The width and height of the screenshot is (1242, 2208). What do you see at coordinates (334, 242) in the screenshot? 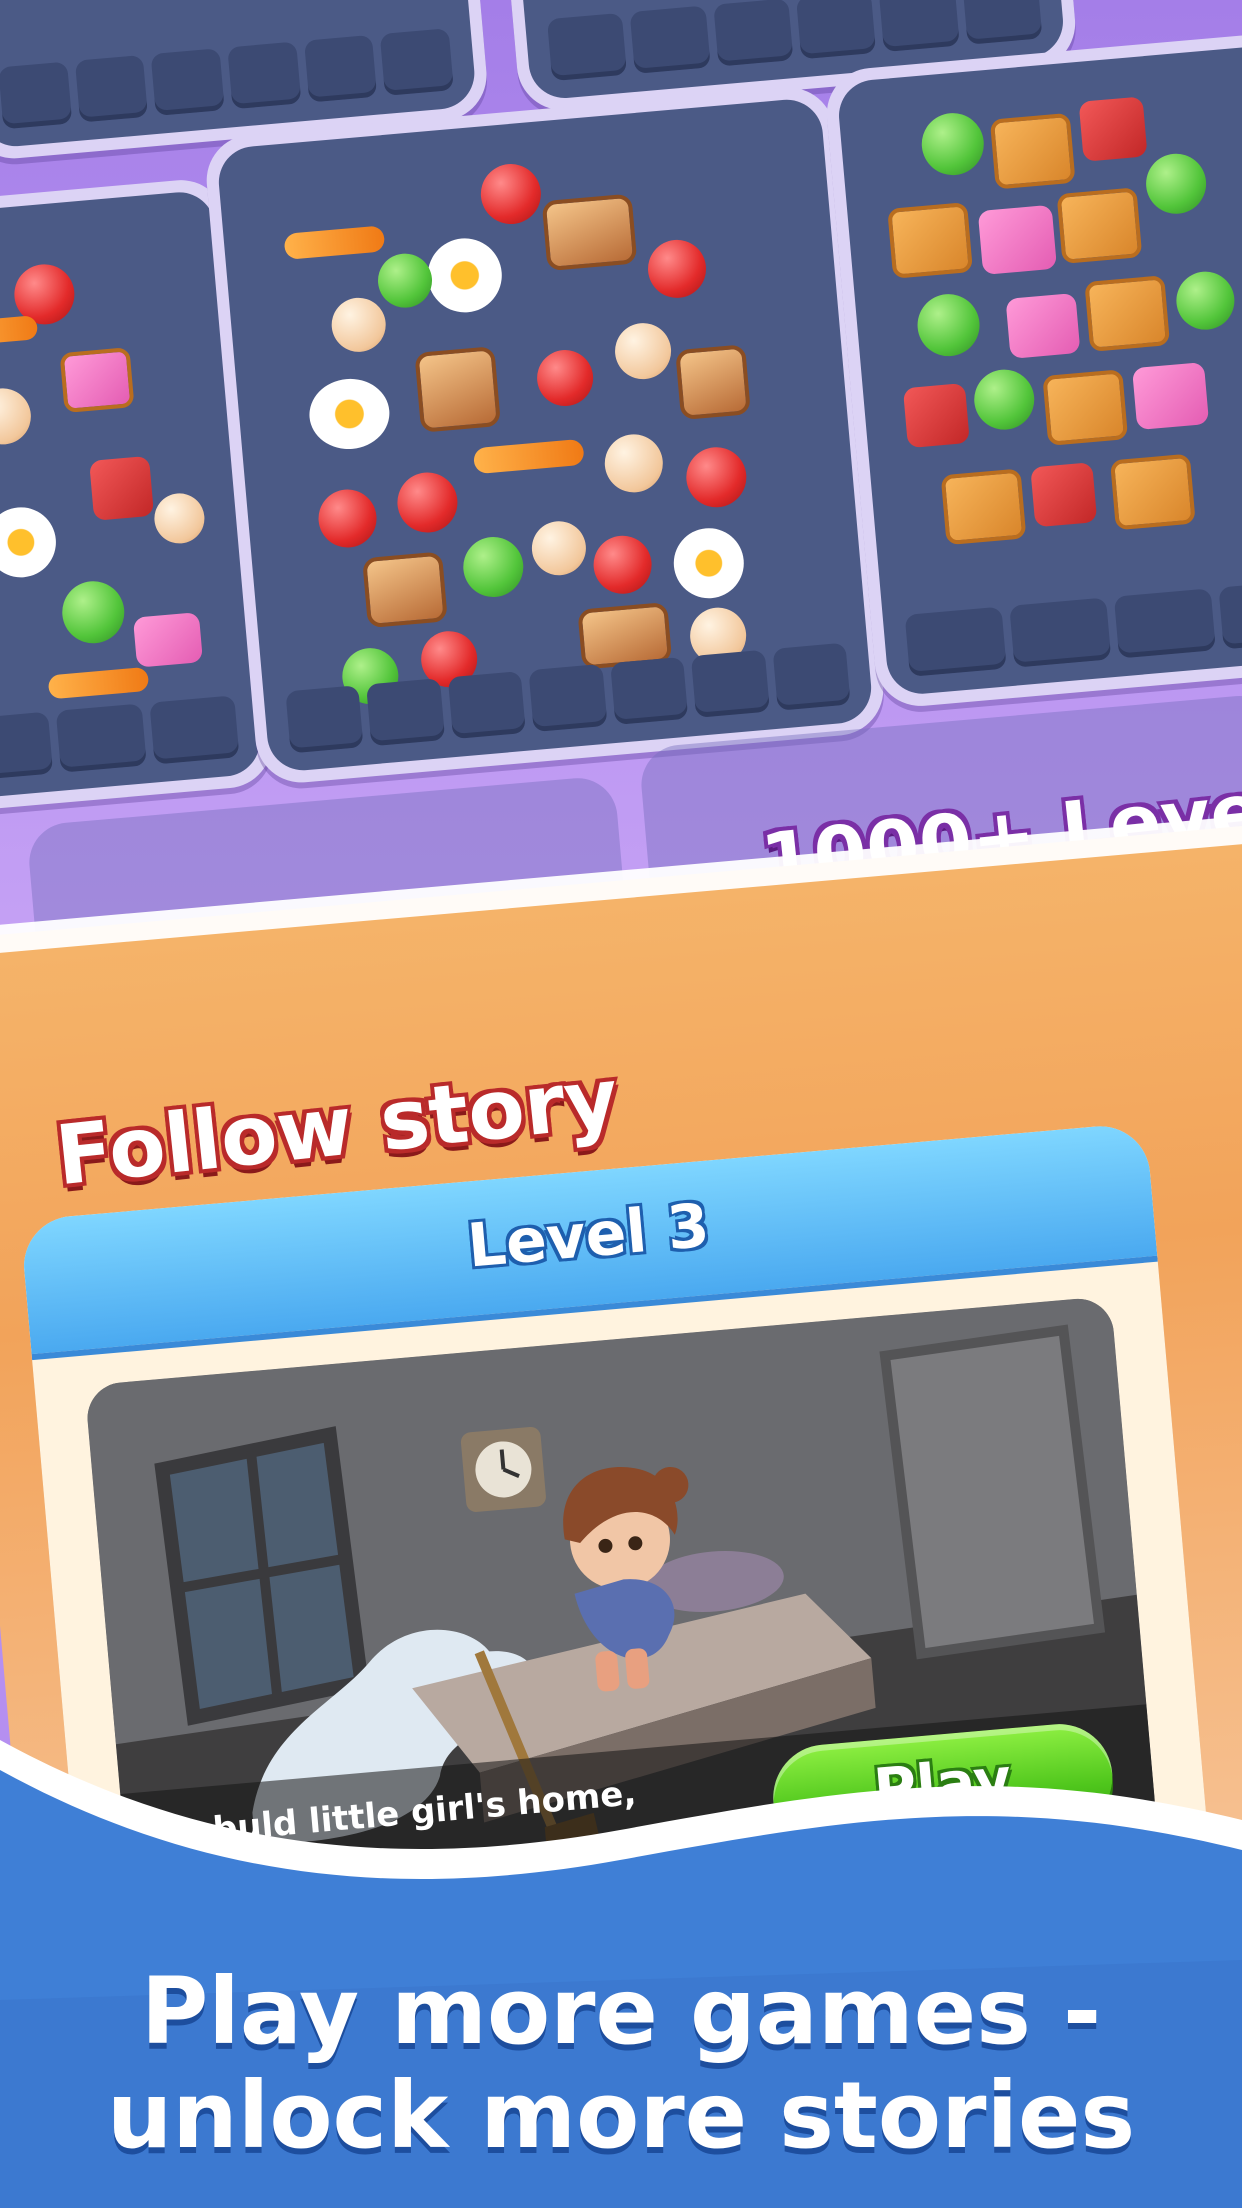
I see `carrot-icon` at bounding box center [334, 242].